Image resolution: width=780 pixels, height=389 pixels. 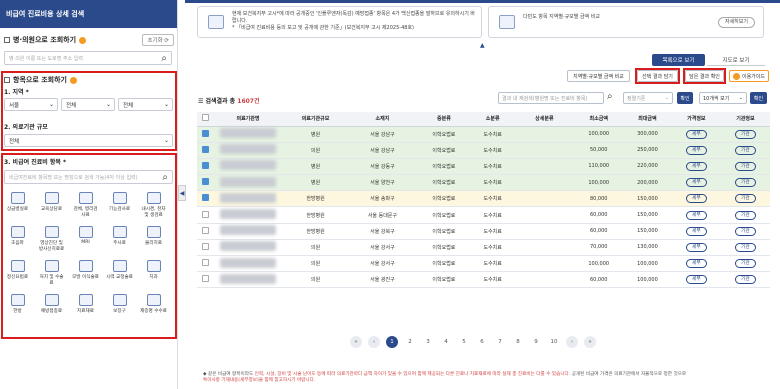 I want to click on add-selected-button: 선택 결과 담기, so click(x=657, y=76).